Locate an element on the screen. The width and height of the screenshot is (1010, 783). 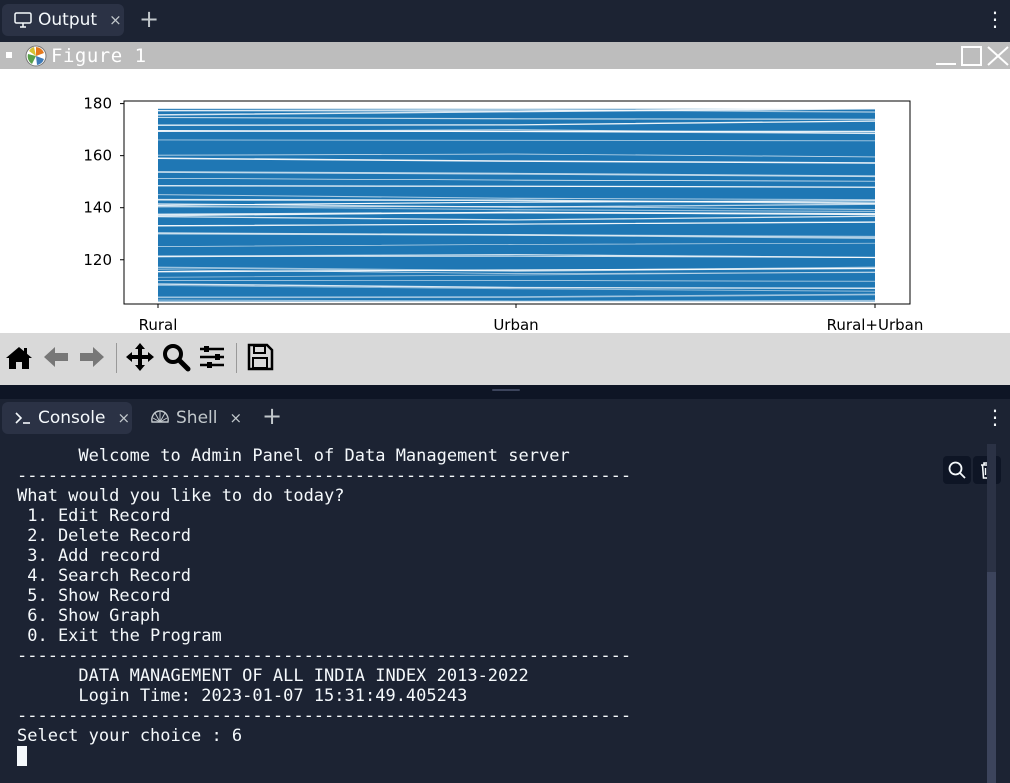
shell-icon is located at coordinates (160, 416).